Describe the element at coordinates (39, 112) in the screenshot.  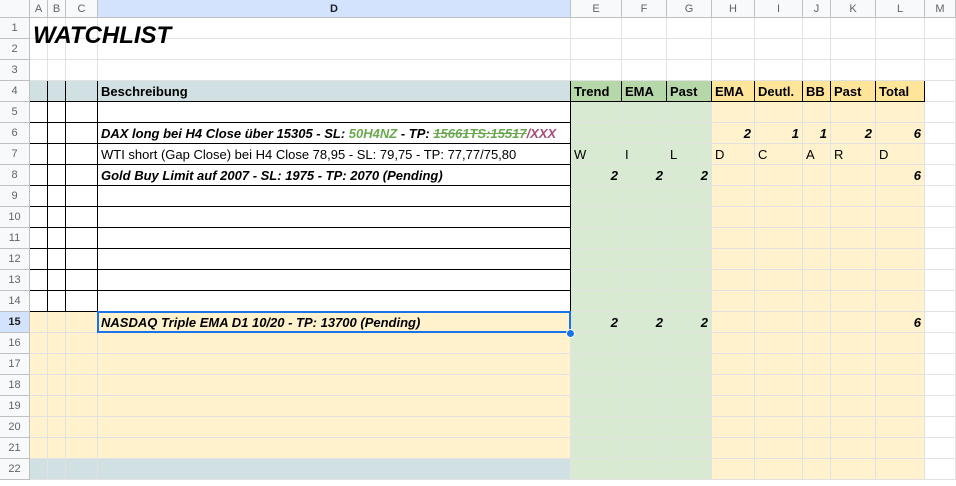
I see `cell-a5` at that location.